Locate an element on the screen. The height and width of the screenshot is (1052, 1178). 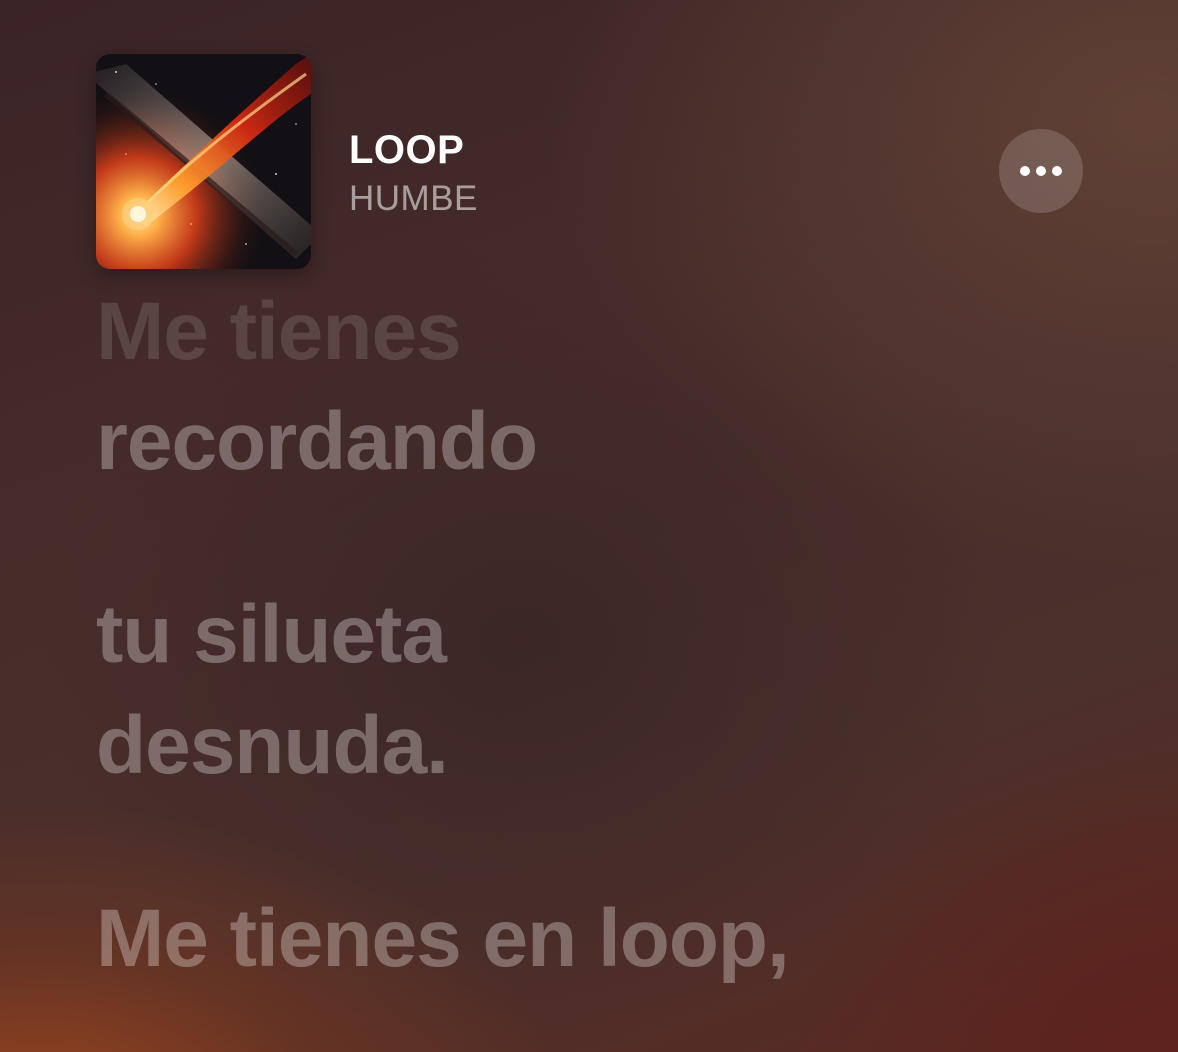
song-artist: HUMBE is located at coordinates (413, 199).